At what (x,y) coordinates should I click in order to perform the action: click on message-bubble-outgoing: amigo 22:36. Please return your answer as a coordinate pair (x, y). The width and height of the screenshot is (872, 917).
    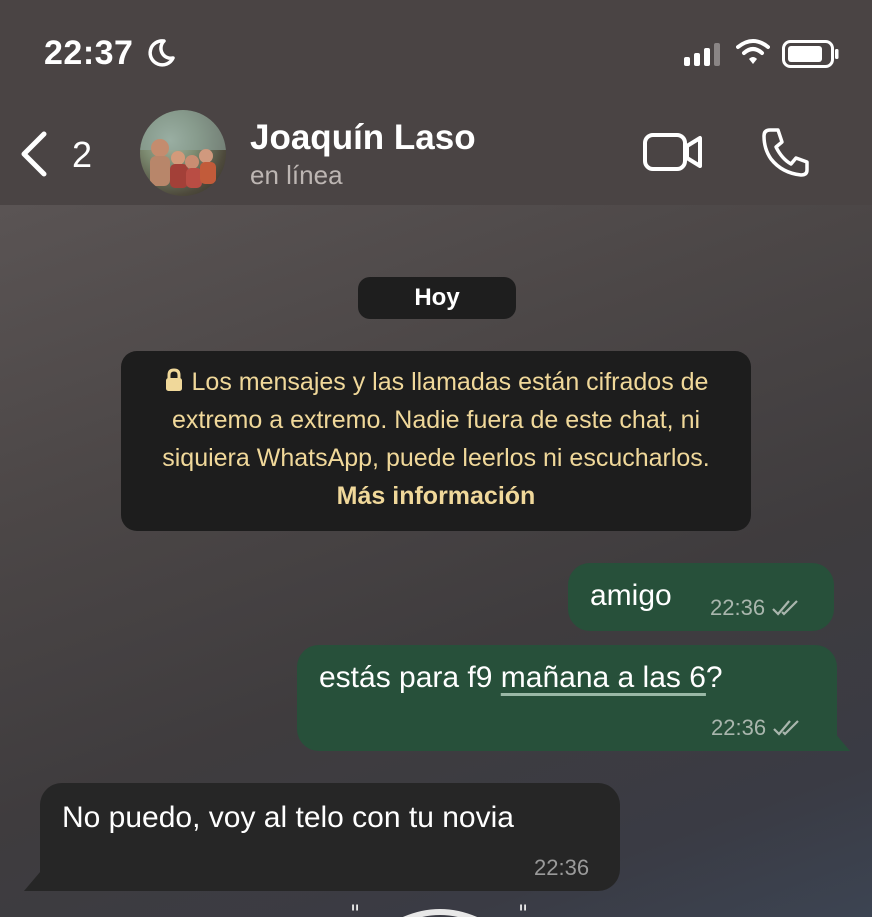
    Looking at the image, I should click on (701, 597).